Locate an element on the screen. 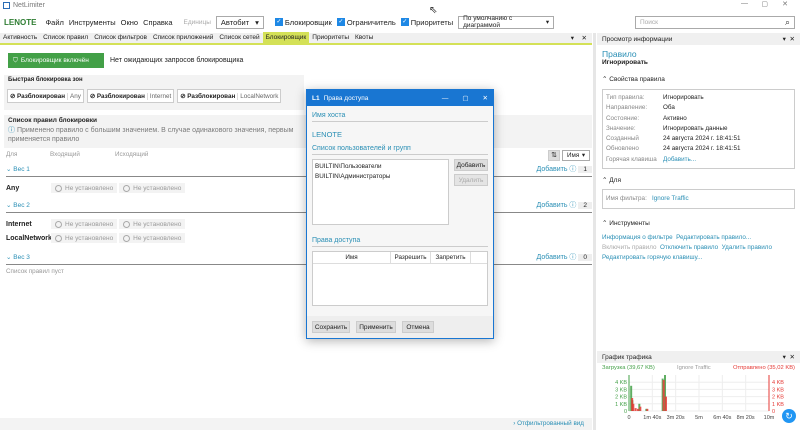 This screenshot has width=800, height=430. blocker-checkbox: ✓ Блокировщик is located at coordinates (303, 22).